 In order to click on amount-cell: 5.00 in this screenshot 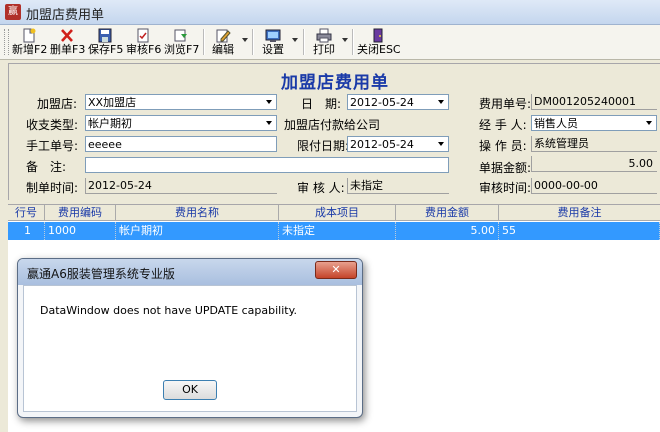, I will do `click(447, 231)`.